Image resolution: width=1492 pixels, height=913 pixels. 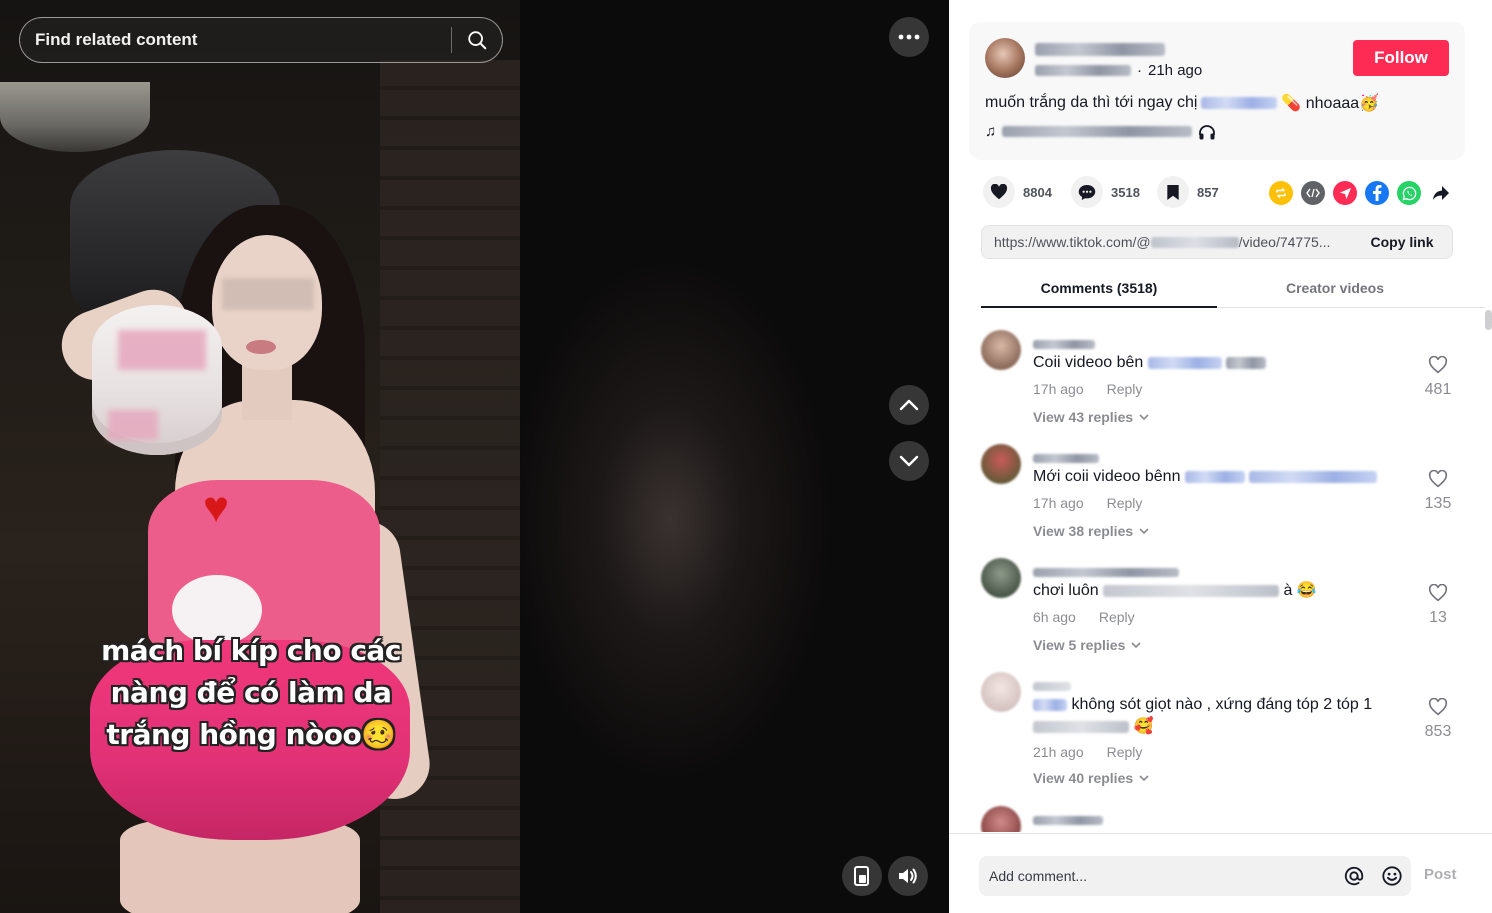 I want to click on search-icon, so click(x=477, y=40).